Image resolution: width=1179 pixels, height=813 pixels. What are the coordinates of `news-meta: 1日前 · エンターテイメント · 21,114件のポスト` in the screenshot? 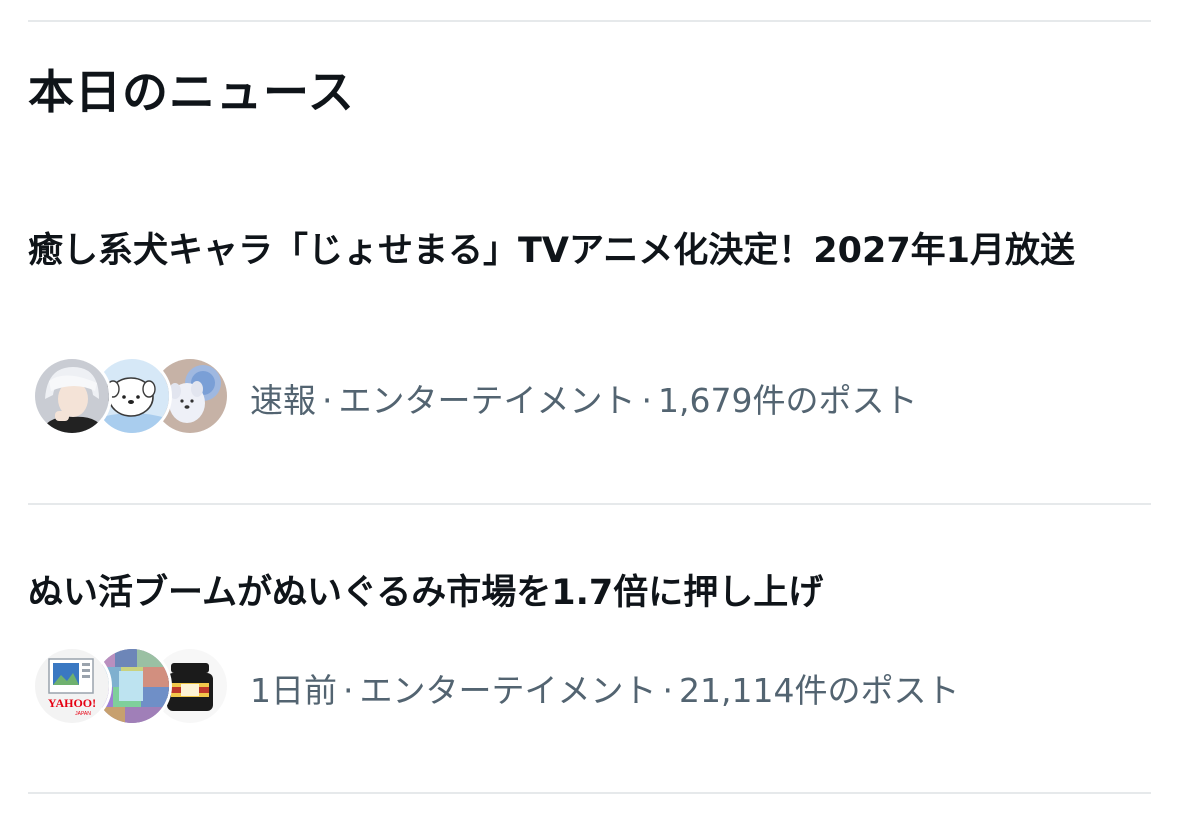 It's located at (604, 688).